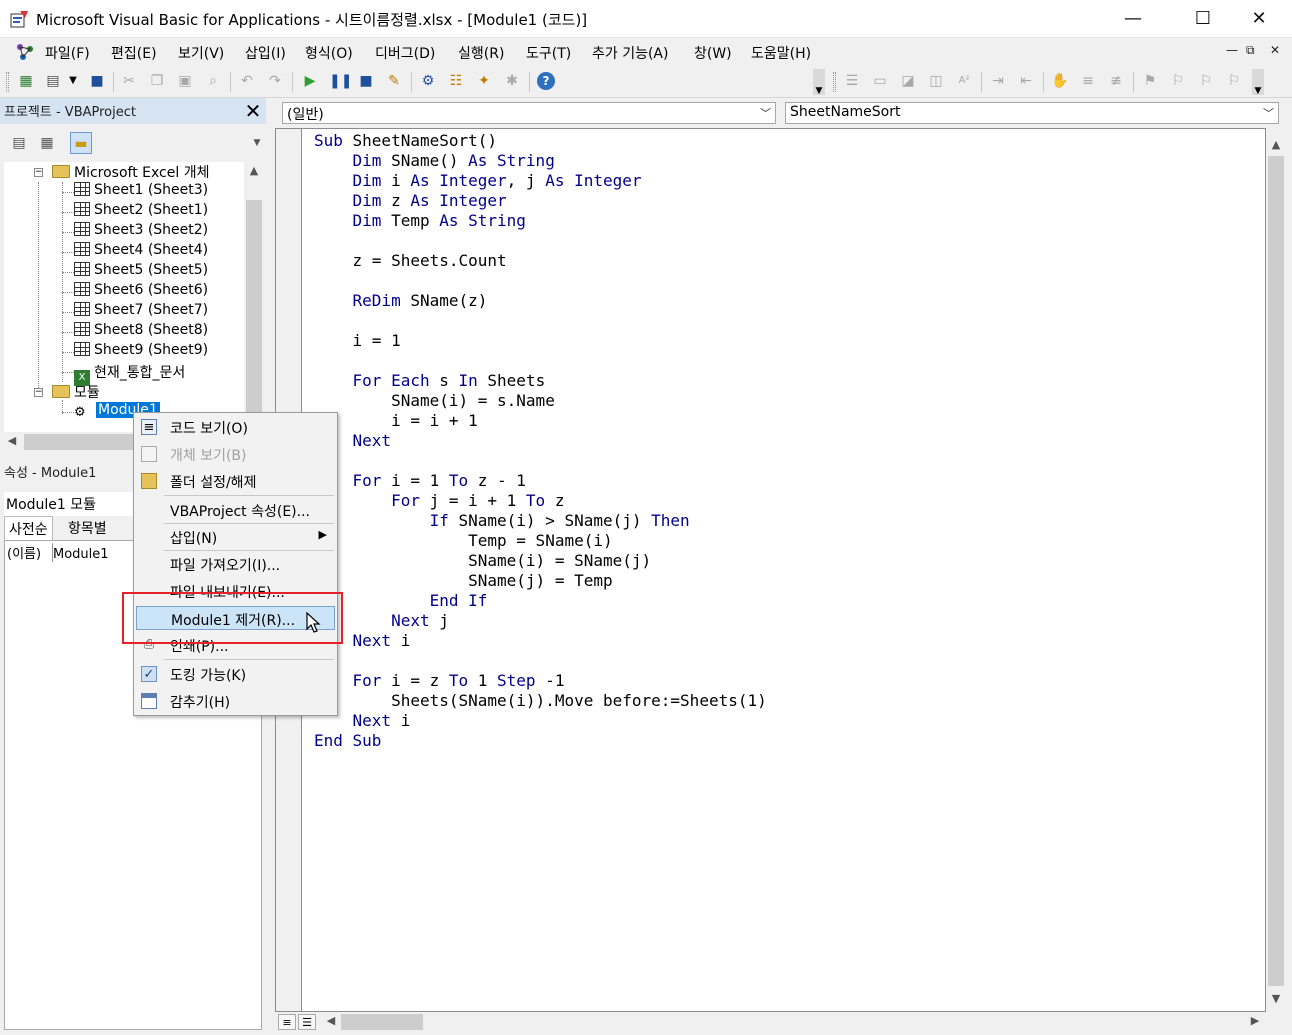 Image resolution: width=1292 pixels, height=1035 pixels. Describe the element at coordinates (67, 53) in the screenshot. I see `menu-file: 파일(F)` at that location.